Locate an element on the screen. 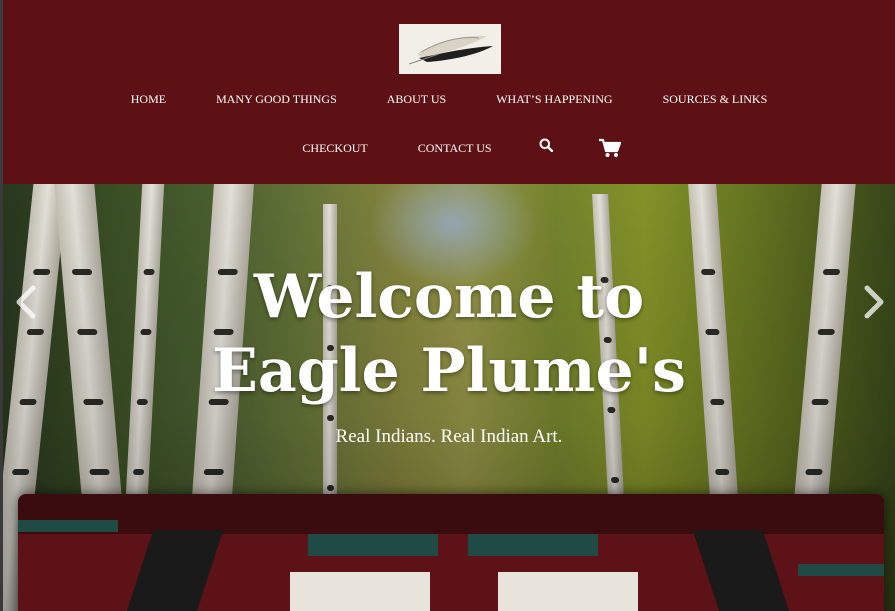 The height and width of the screenshot is (611, 895). site-logo is located at coordinates (450, 49).